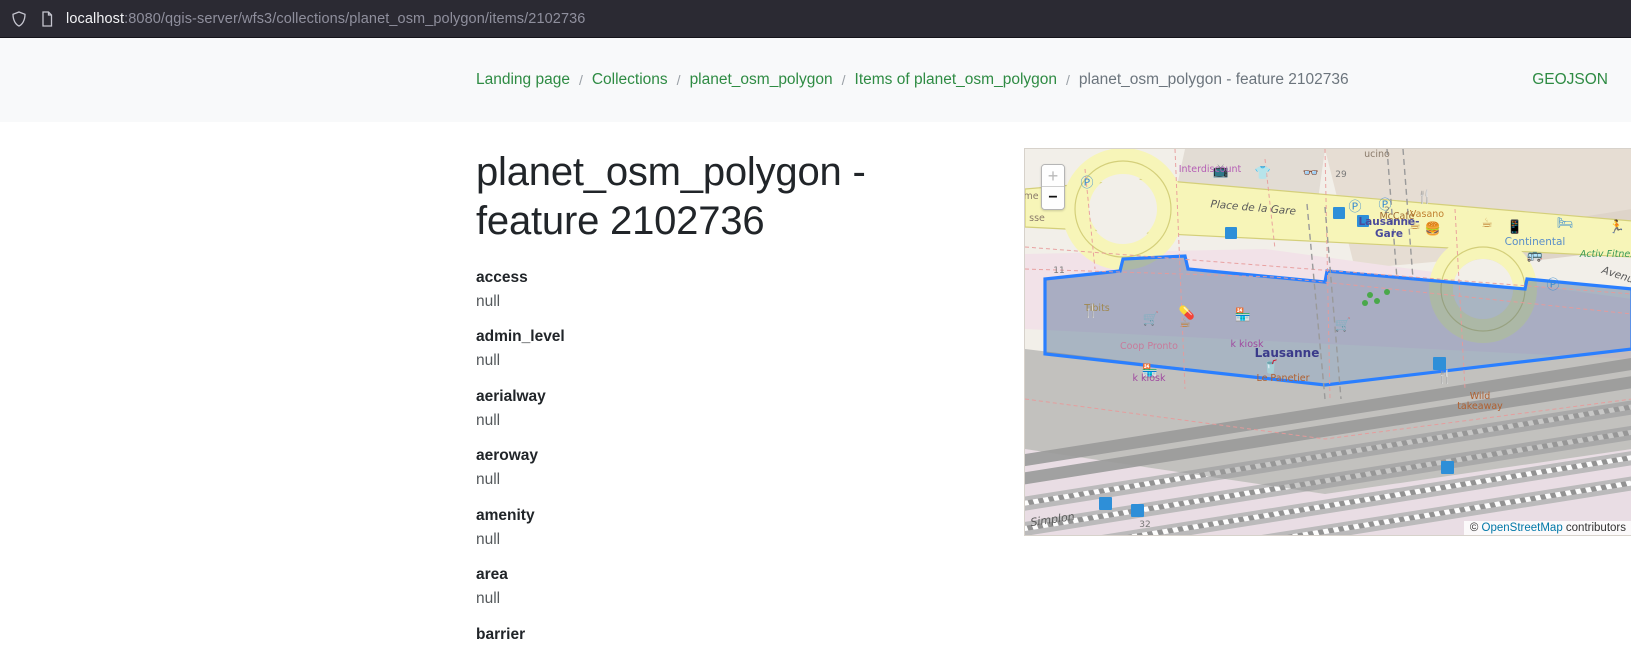  I want to click on attribute-access: access null, so click(750, 290).